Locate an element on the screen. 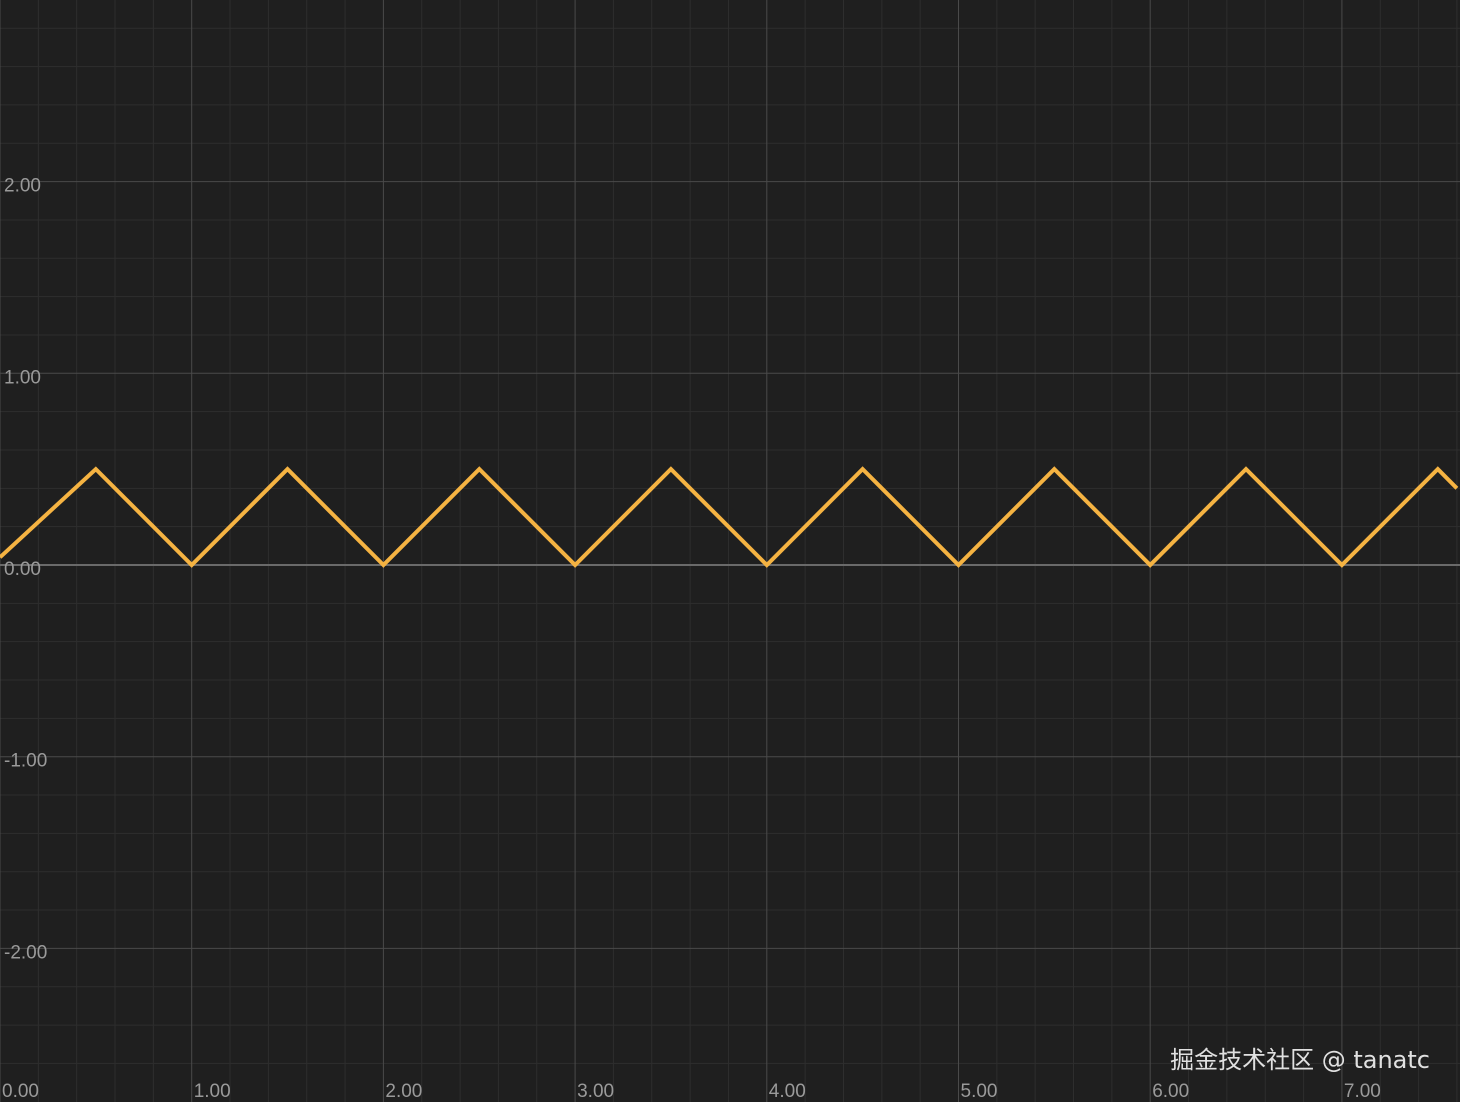 This screenshot has width=1460, height=1102. watermark-text: 掘金技术社区 @ tanatc is located at coordinates (1300, 1060).